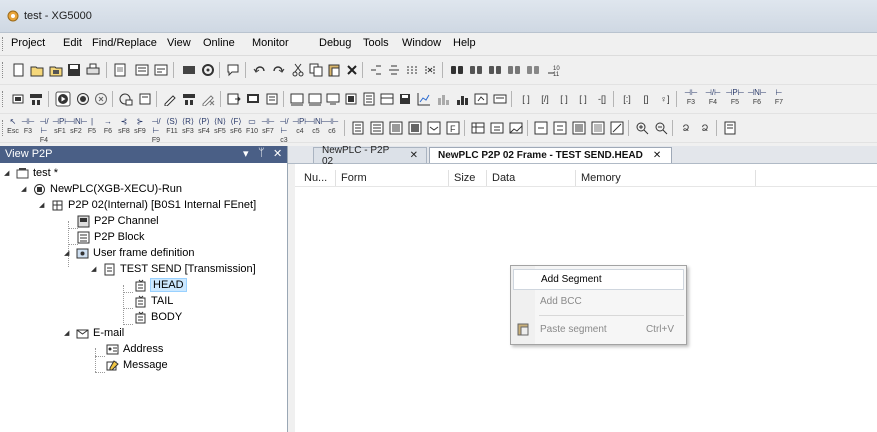 The image size is (877, 432). I want to click on fkey-button: ⊣/⊢ c3, so click(284, 129).